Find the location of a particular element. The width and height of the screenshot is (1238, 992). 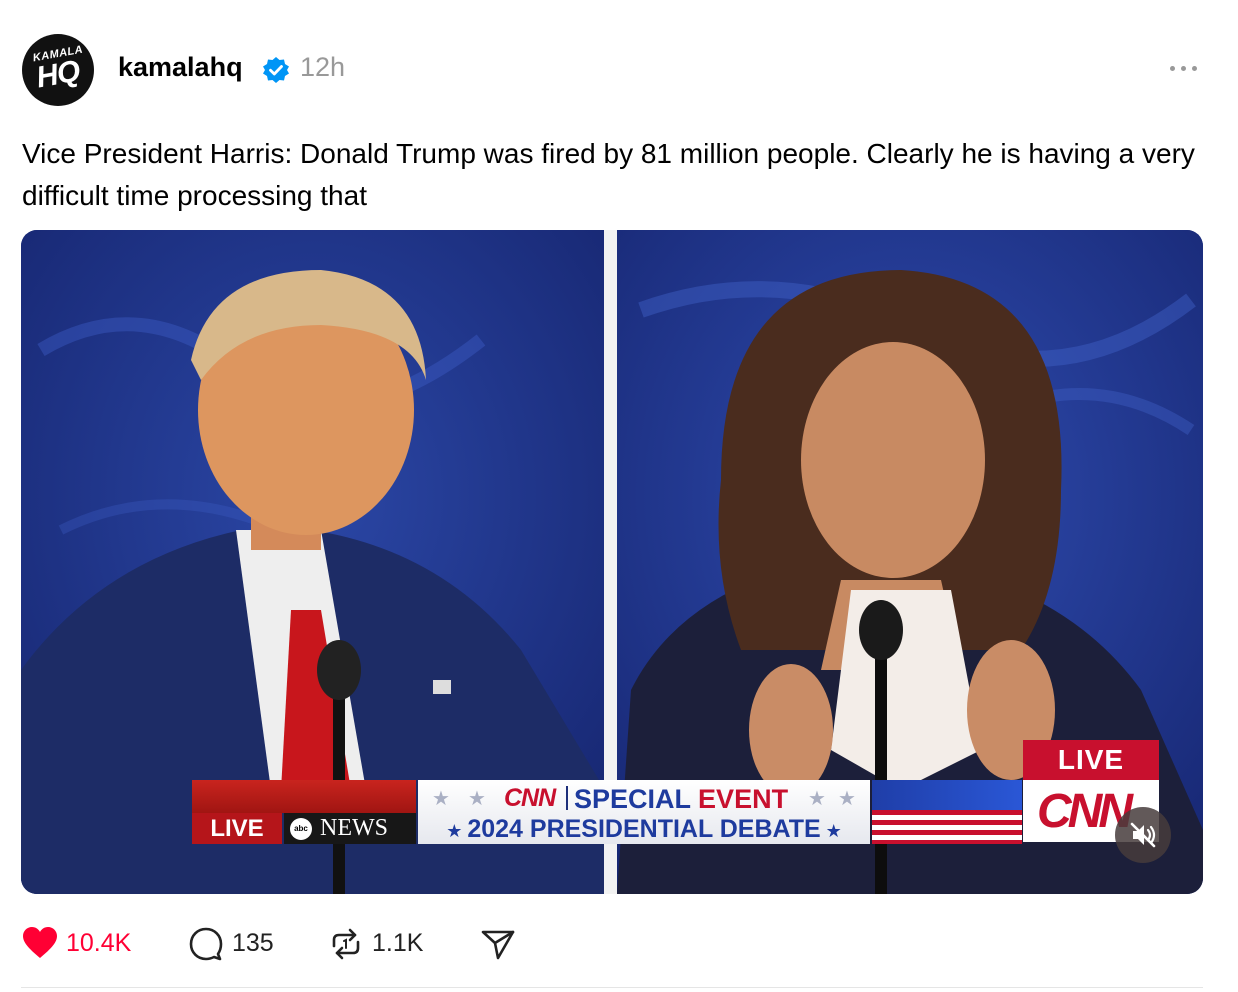

repost-icon is located at coordinates (346, 944).